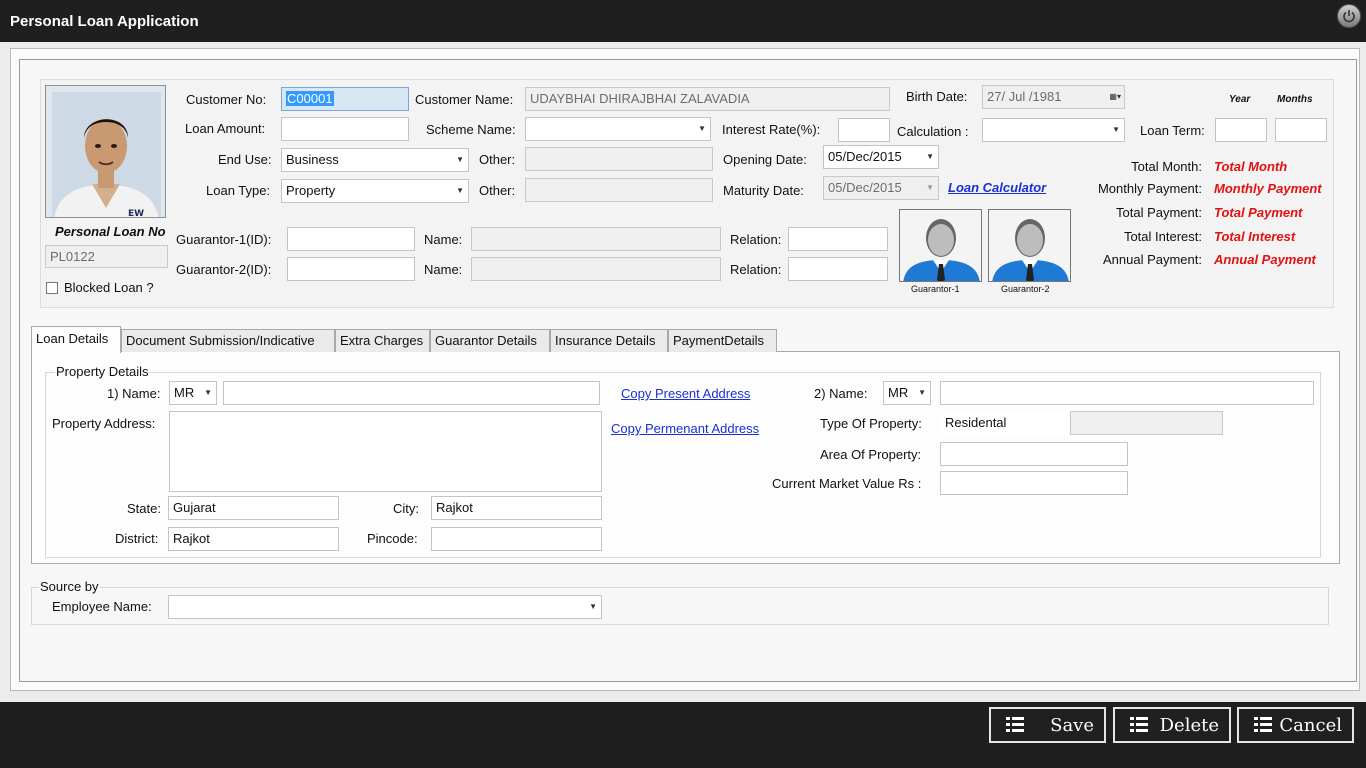 The height and width of the screenshot is (768, 1366). Describe the element at coordinates (345, 129) in the screenshot. I see `loan-amount-input` at that location.